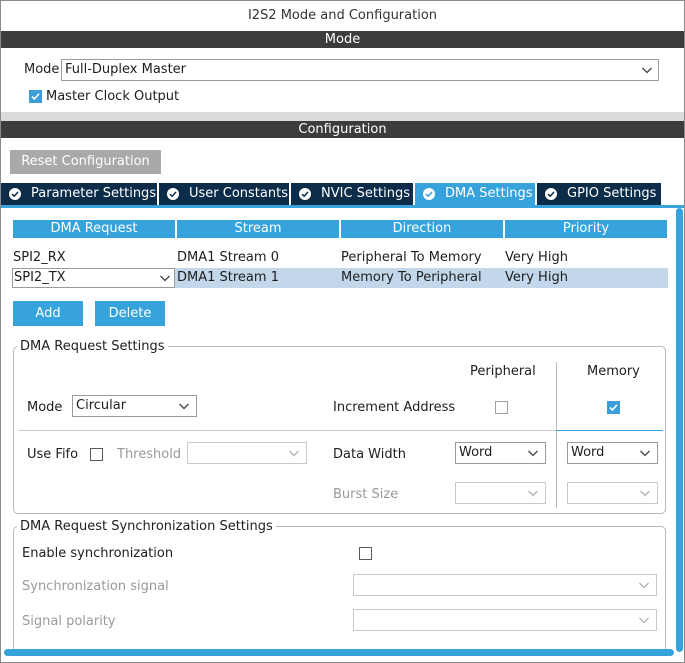  Describe the element at coordinates (69, 621) in the screenshot. I see `signal-polarity-label: Signal polarity` at that location.